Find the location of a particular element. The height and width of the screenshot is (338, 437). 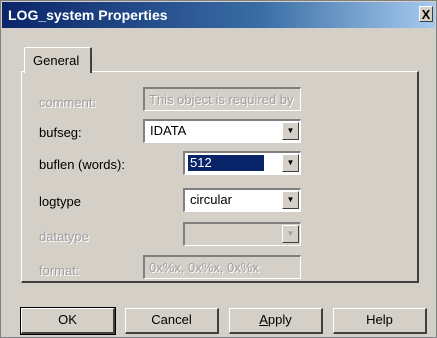

format-field: 0x%x, 0x%x, 0x%x is located at coordinates (222, 267).